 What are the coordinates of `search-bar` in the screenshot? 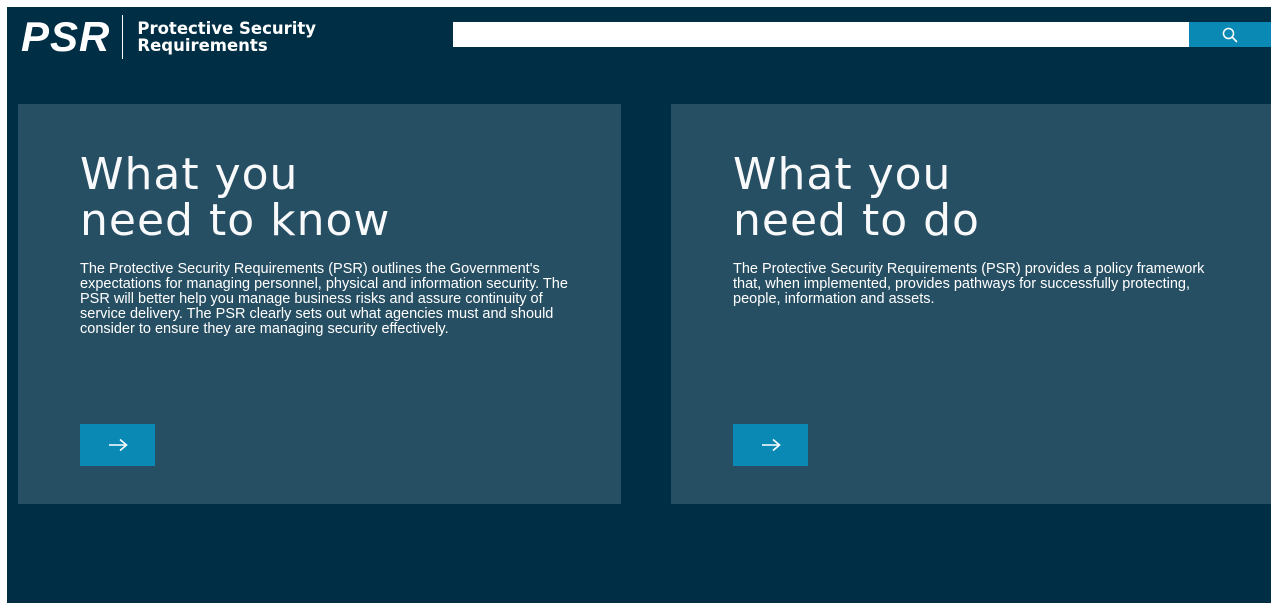 It's located at (862, 34).